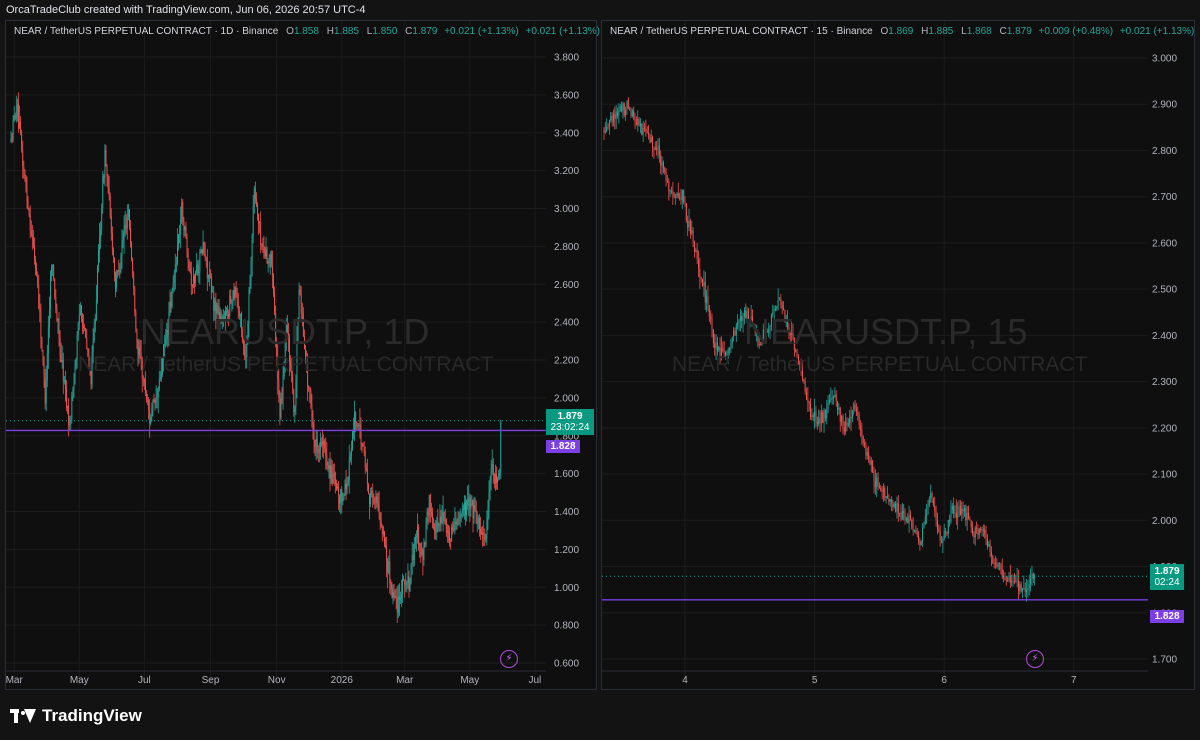 The width and height of the screenshot is (1200, 740). Describe the element at coordinates (227, 31) in the screenshot. I see `legend-interval: 1D` at that location.